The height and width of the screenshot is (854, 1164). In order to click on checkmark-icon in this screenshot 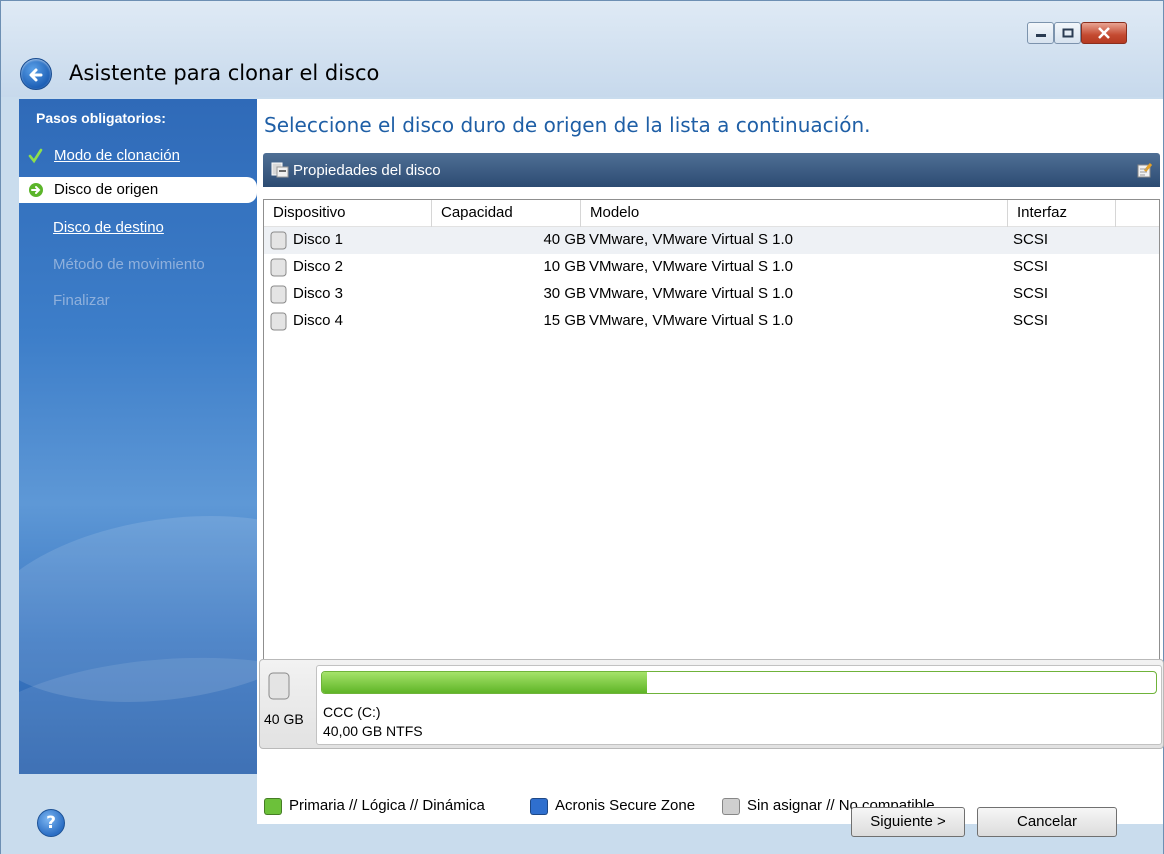, I will do `click(35, 156)`.